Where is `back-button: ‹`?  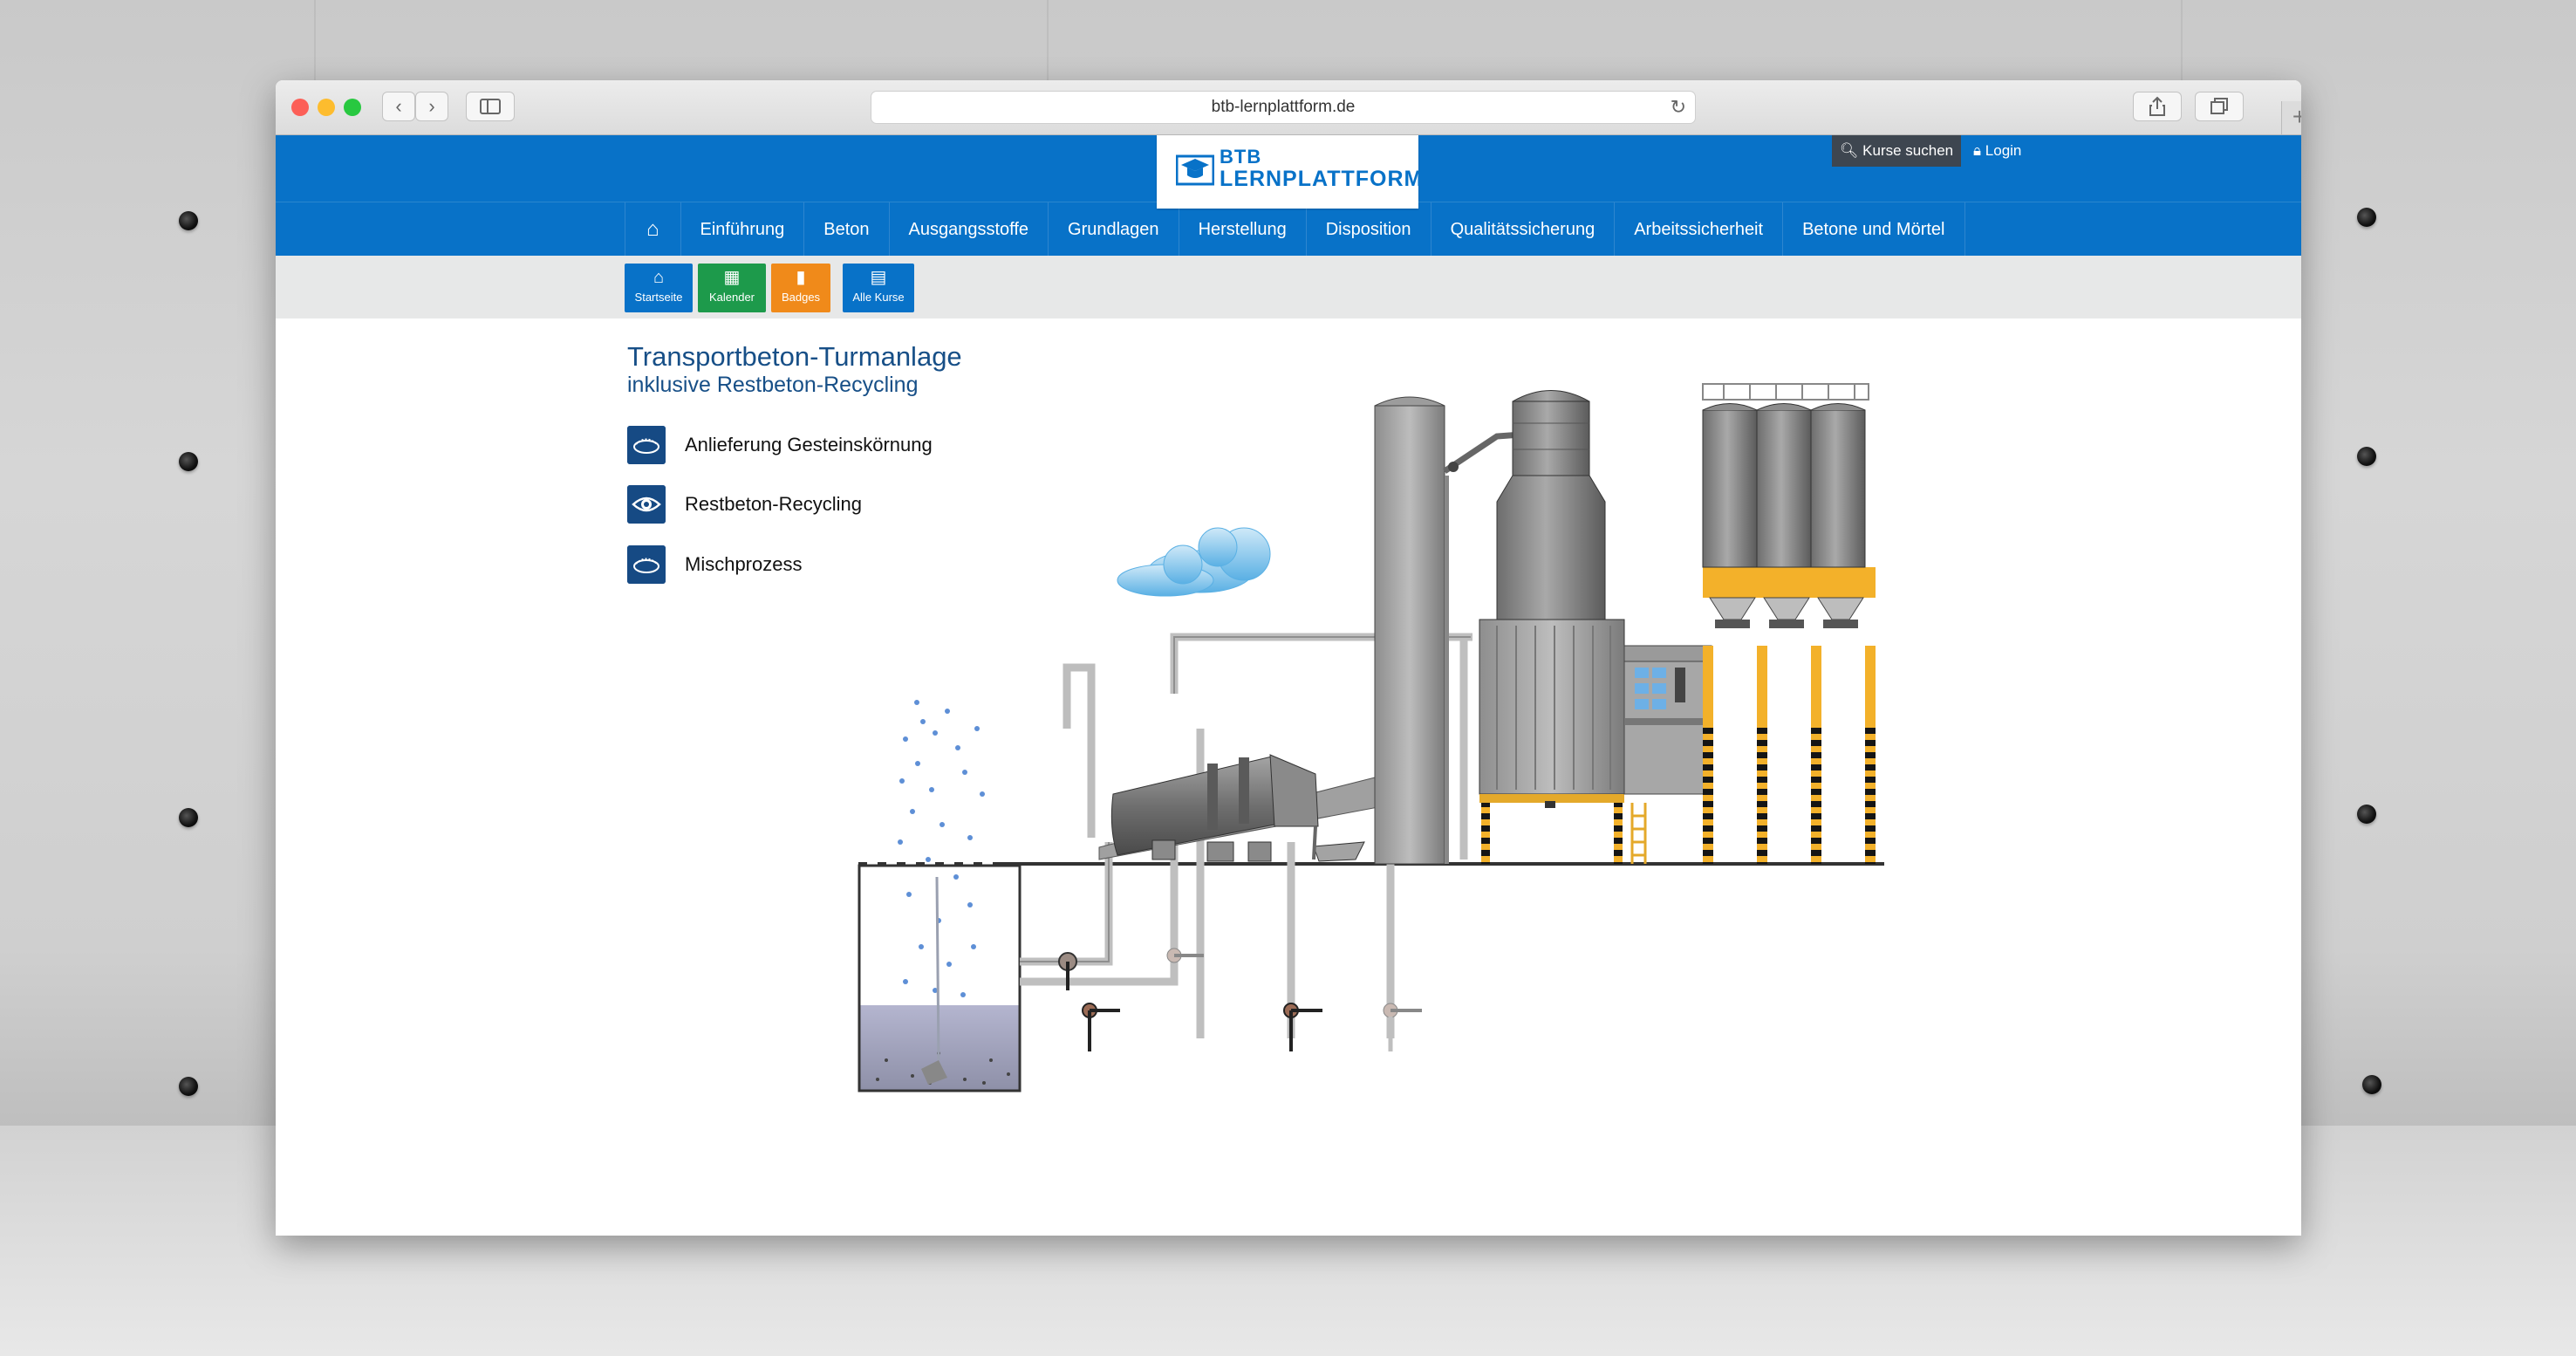 back-button: ‹ is located at coordinates (398, 106).